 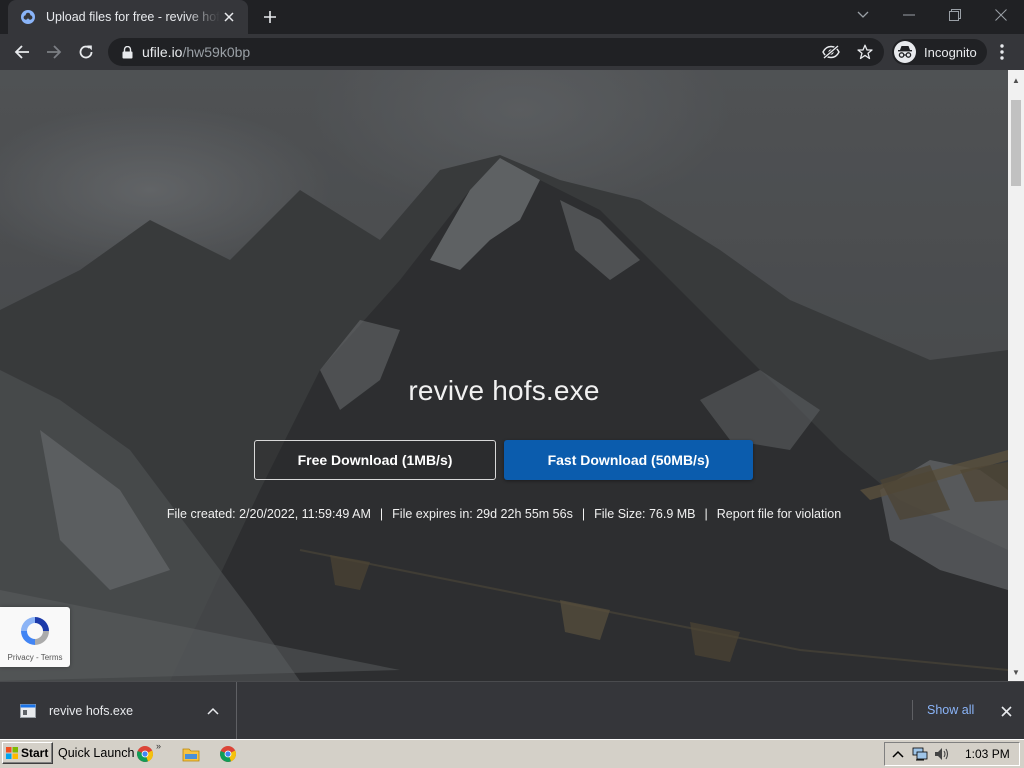 I want to click on restore-button, so click(x=955, y=15).